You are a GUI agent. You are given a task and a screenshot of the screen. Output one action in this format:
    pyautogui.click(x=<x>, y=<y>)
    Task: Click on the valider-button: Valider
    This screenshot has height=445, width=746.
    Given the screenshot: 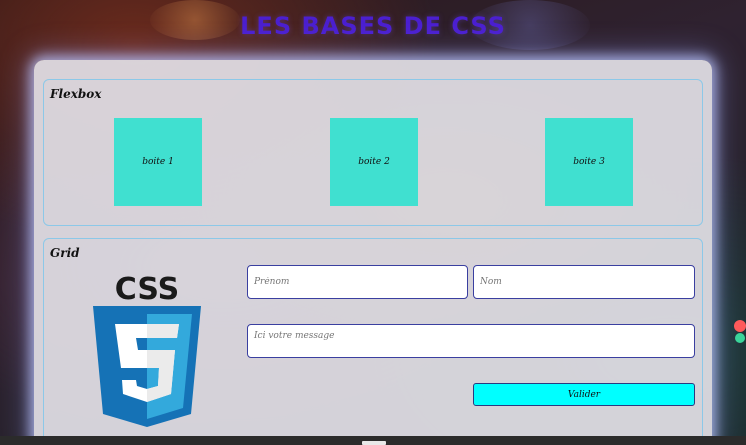 What is the action you would take?
    pyautogui.click(x=584, y=394)
    